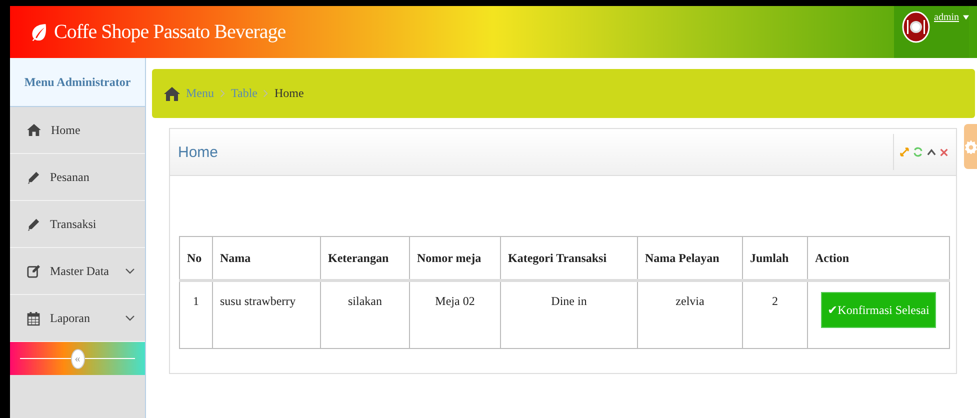 Image resolution: width=977 pixels, height=418 pixels. Describe the element at coordinates (569, 314) in the screenshot. I see `table-cell: Dine in` at that location.